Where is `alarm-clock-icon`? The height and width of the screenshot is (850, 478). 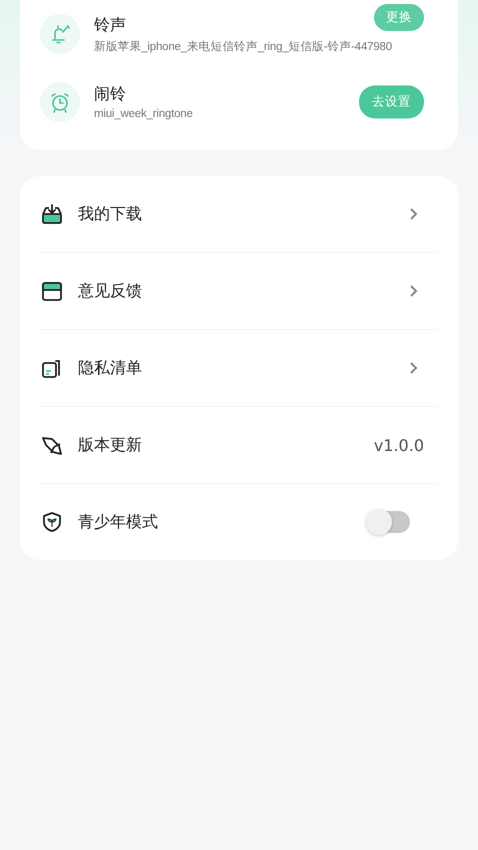
alarm-clock-icon is located at coordinates (60, 102).